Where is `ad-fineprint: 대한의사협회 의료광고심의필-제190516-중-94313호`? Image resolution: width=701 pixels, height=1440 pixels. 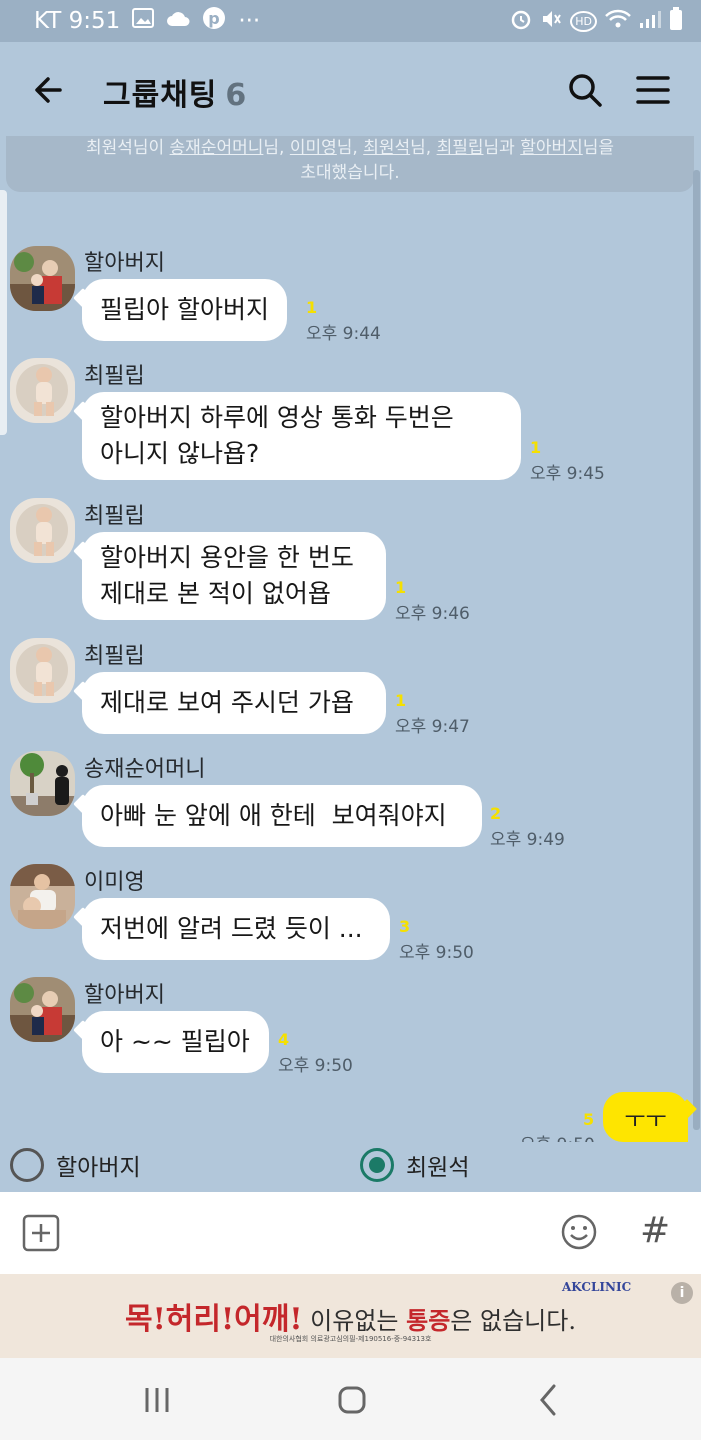
ad-fineprint: 대한의사협회 의료광고심의필-제190516-중-94313호 is located at coordinates (350, 1339).